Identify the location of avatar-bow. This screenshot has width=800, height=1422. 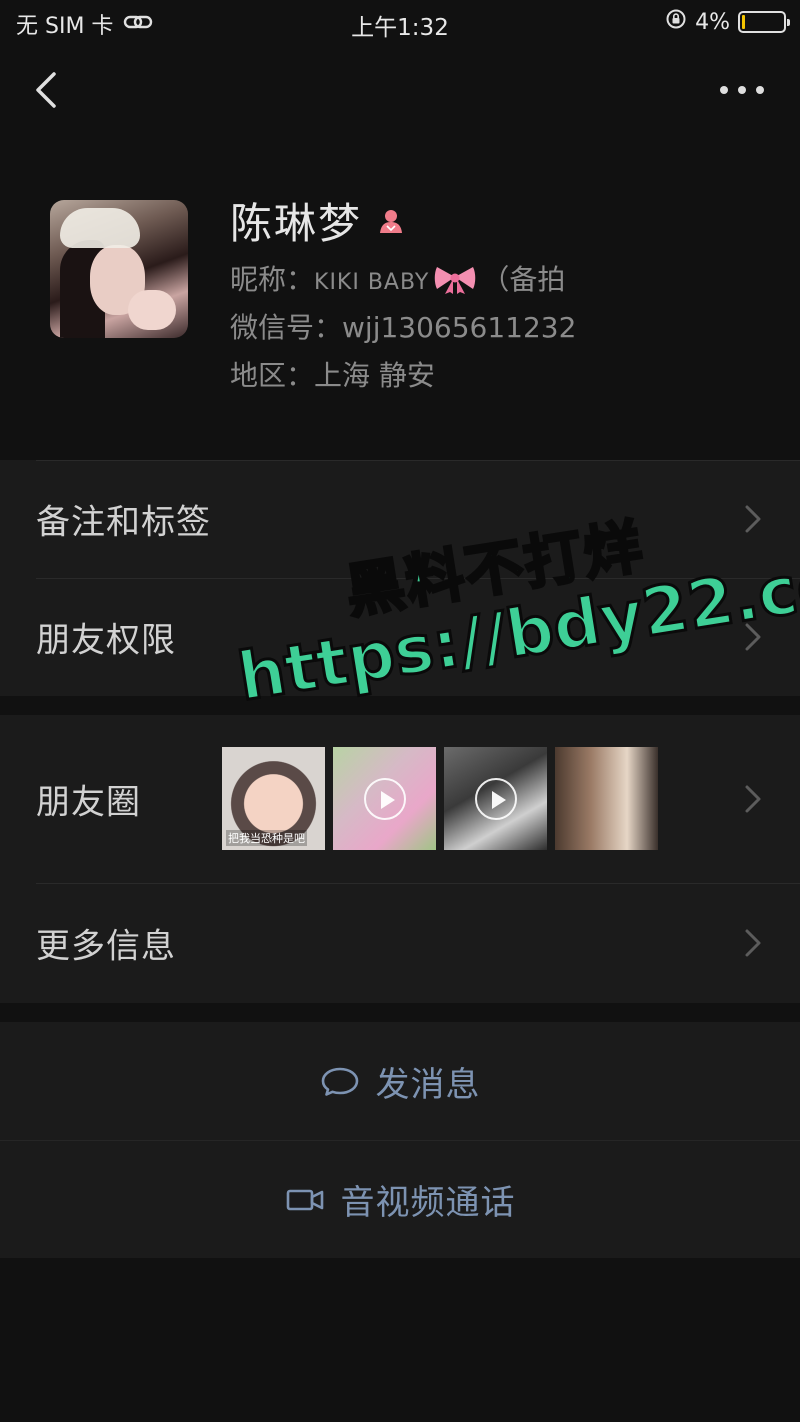
(100, 228).